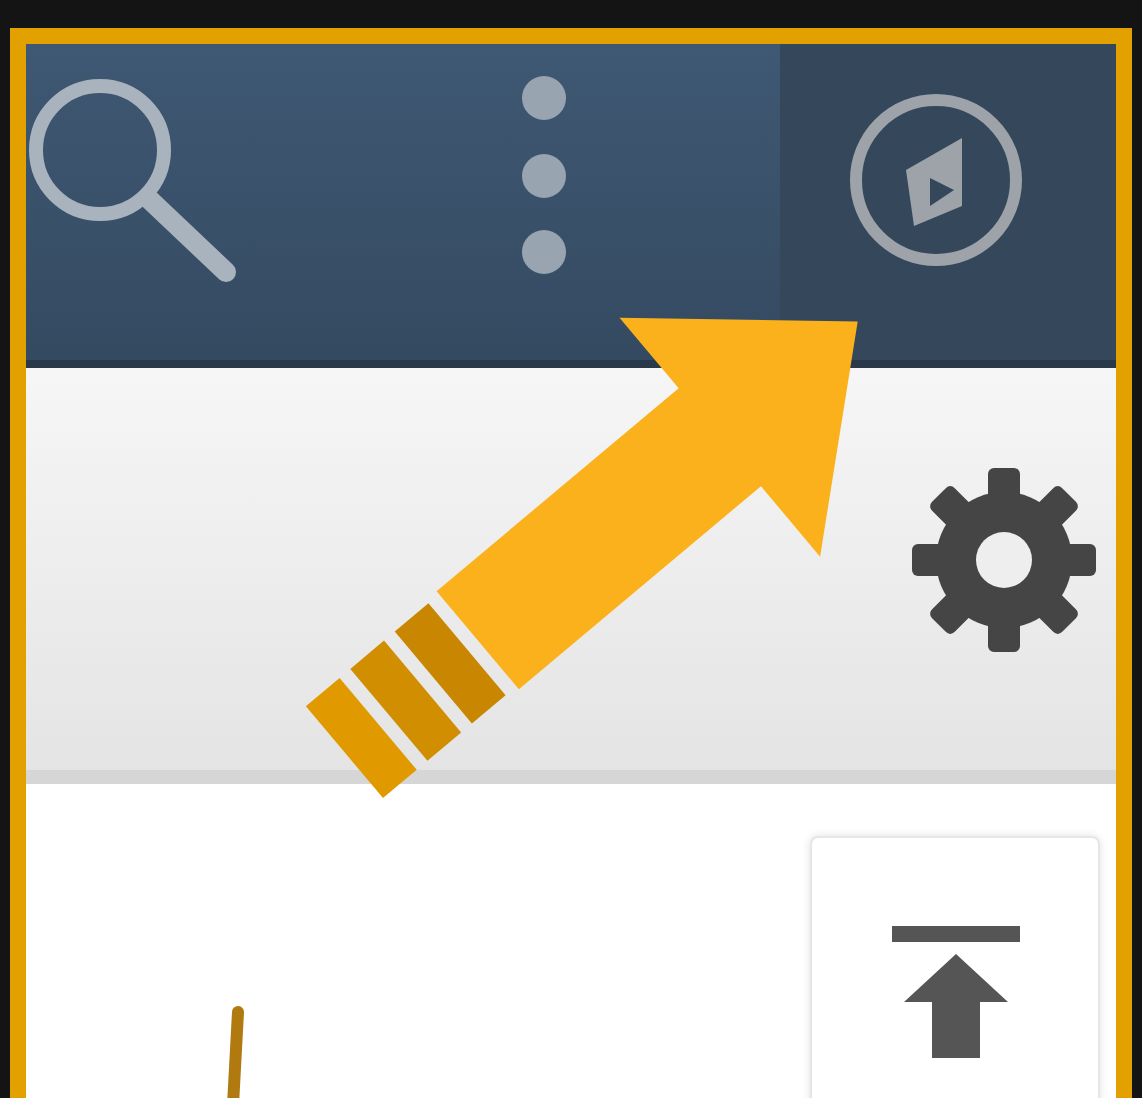 The height and width of the screenshot is (1098, 1142). What do you see at coordinates (1004, 559) in the screenshot?
I see `settings-icon` at bounding box center [1004, 559].